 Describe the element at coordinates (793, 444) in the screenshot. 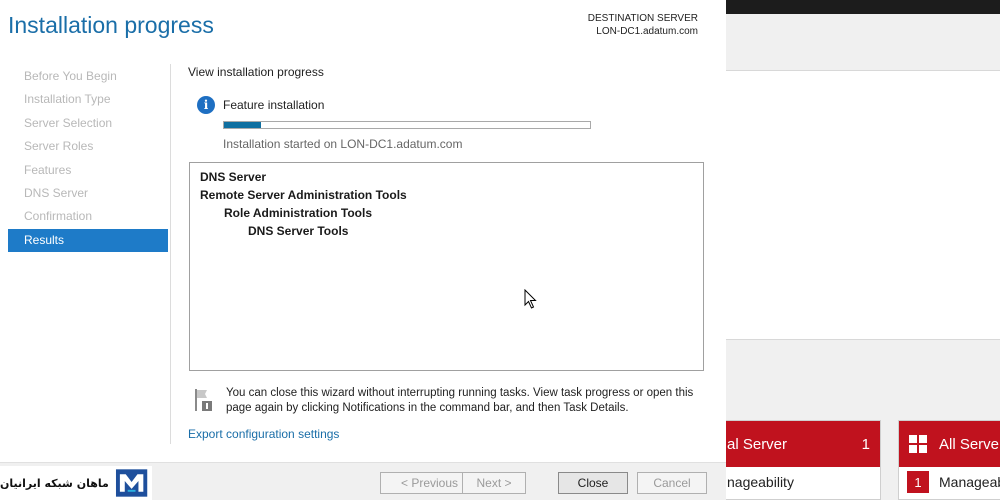

I see `local-server-tile-header: al Server 1` at that location.